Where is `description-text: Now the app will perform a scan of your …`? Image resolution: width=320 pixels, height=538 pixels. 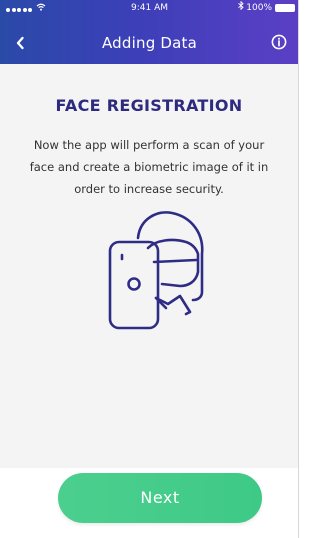
description-text: Now the app will perform a scan of your … is located at coordinates (149, 167).